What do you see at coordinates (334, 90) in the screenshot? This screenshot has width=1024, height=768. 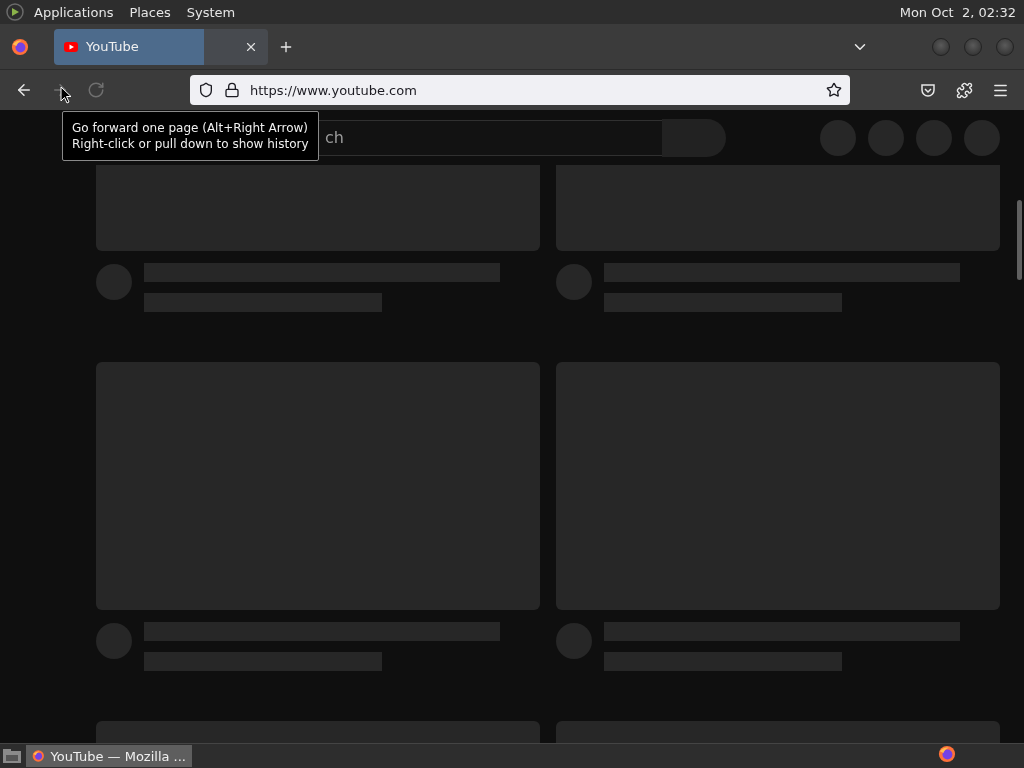 I see `url-text: https://www.youtube.com` at bounding box center [334, 90].